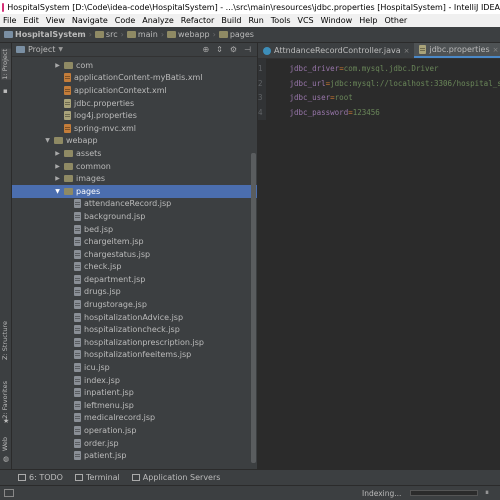  I want to click on menu-item-code: Code, so click(125, 20).